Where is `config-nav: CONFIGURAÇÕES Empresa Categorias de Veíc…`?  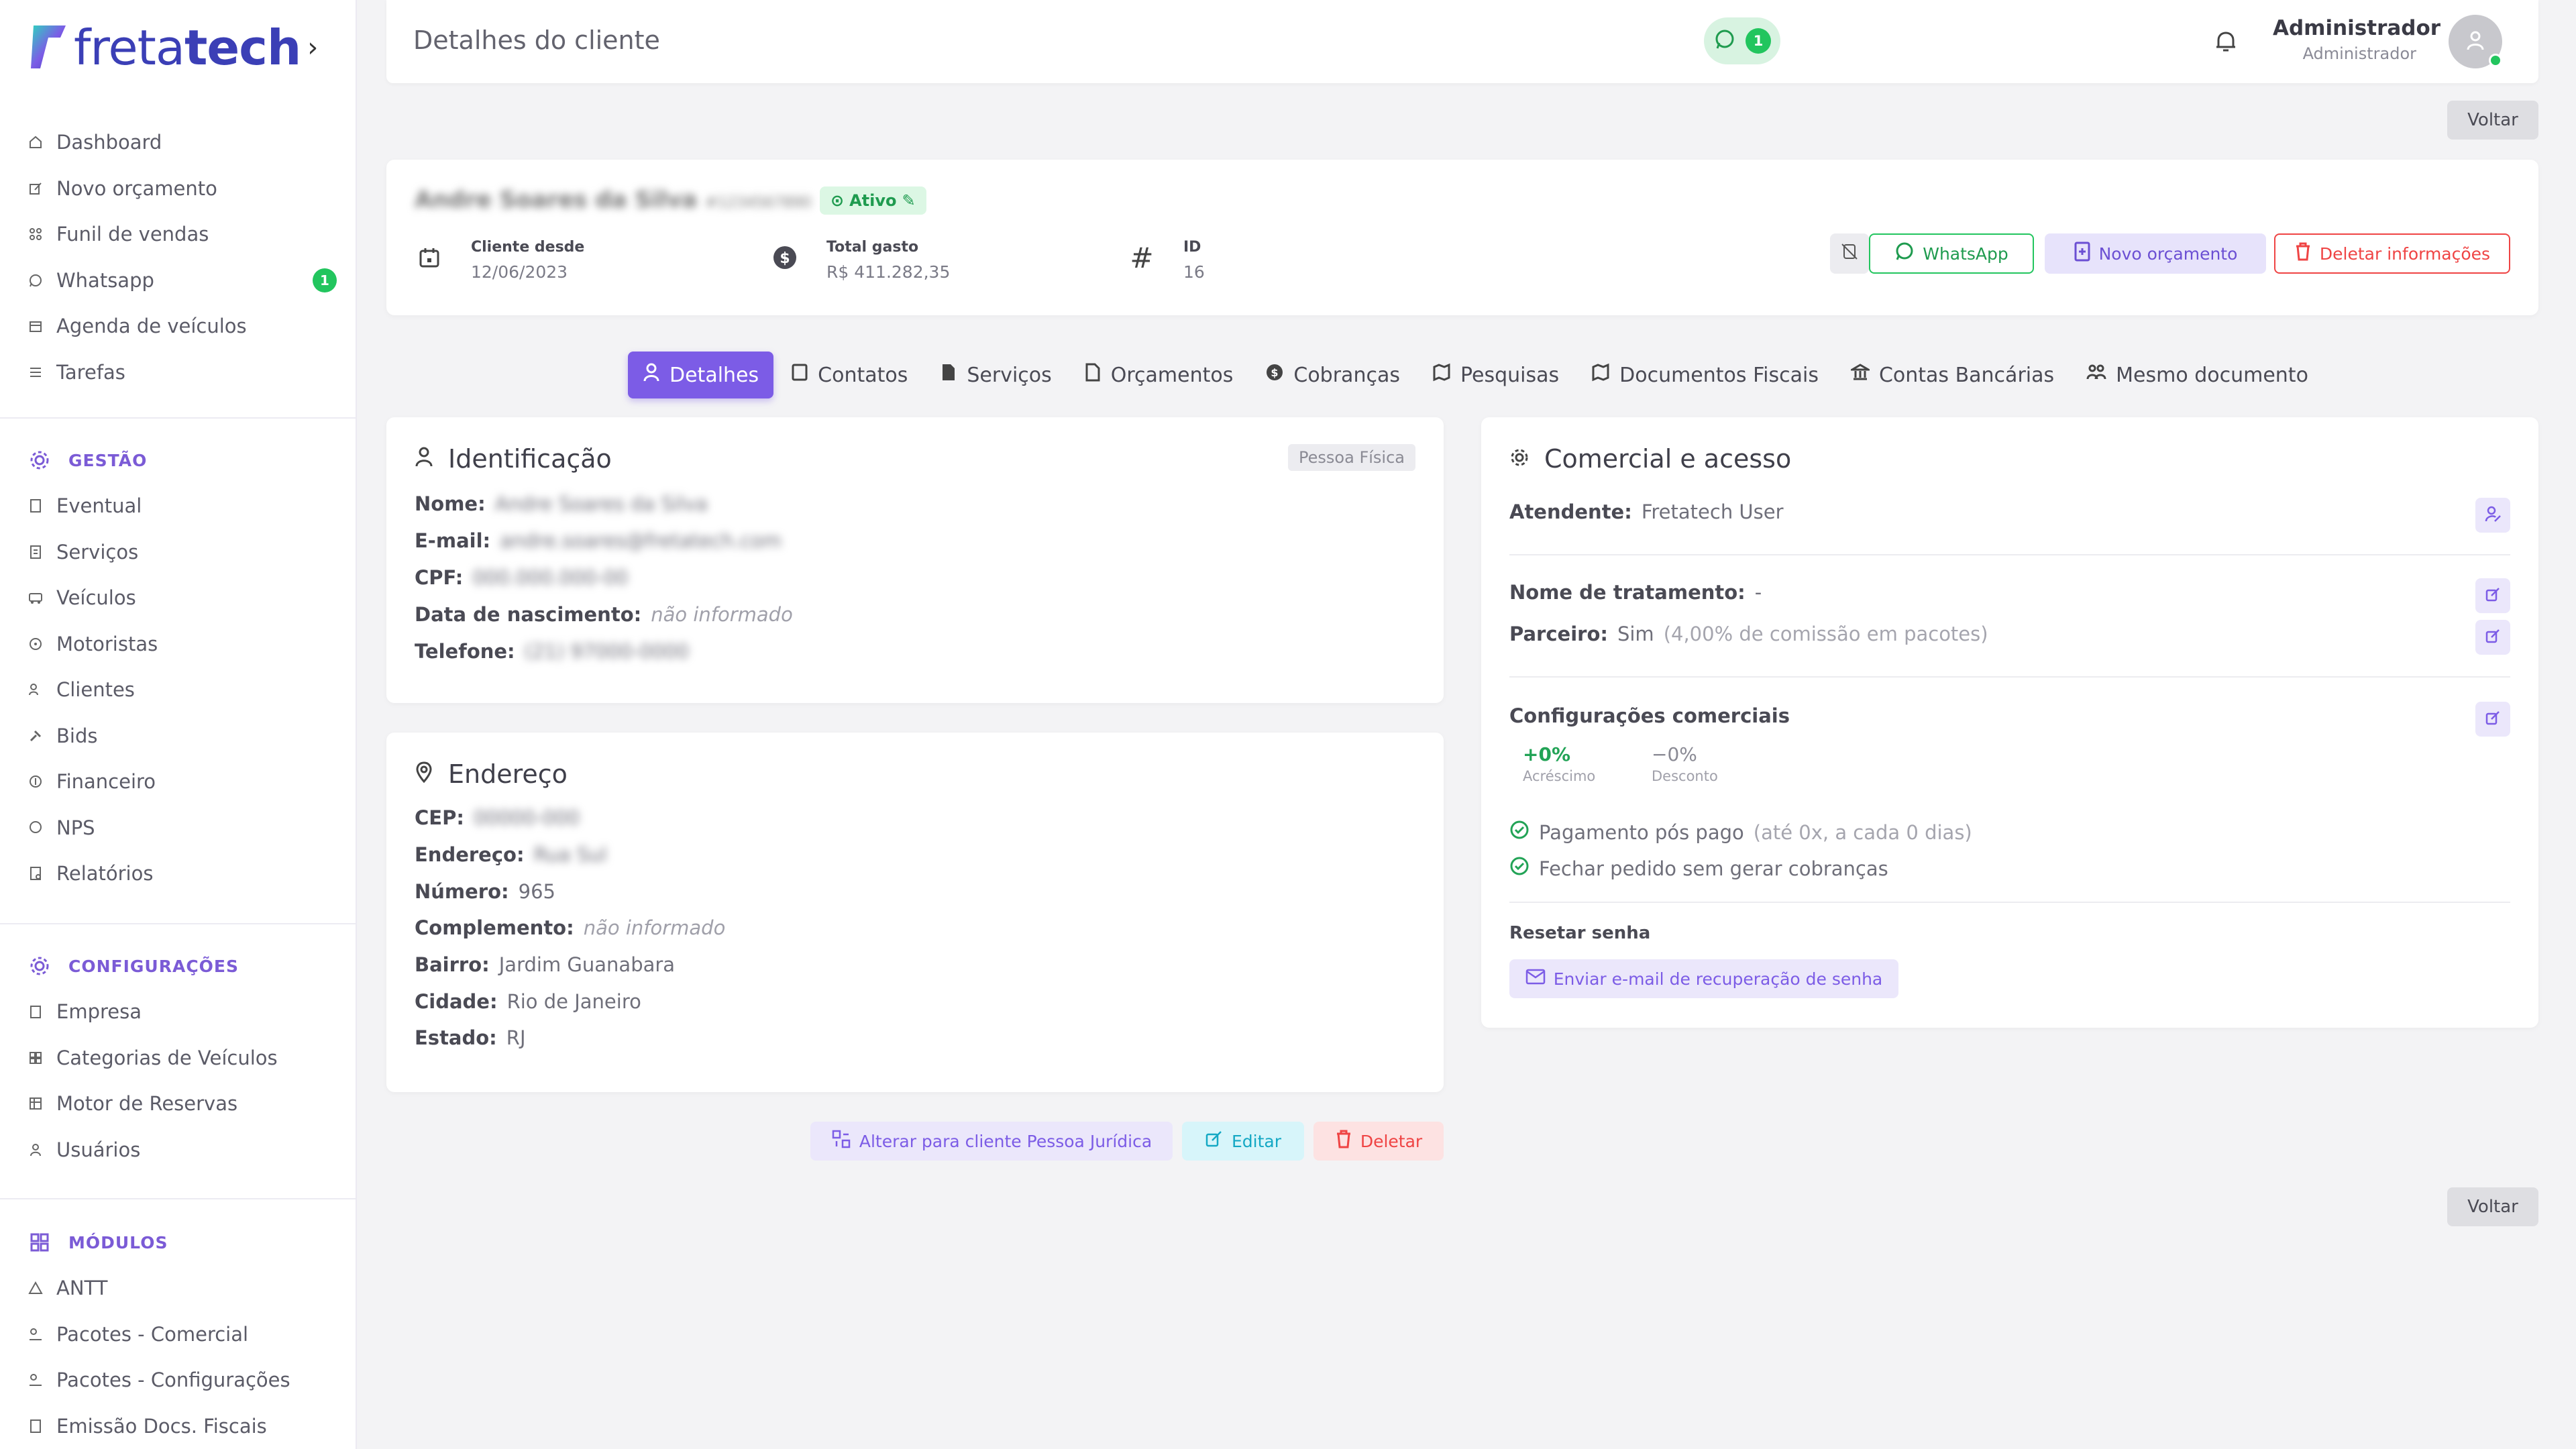 config-nav: CONFIGURAÇÕES Empresa Categorias de Veíc… is located at coordinates (178, 1058).